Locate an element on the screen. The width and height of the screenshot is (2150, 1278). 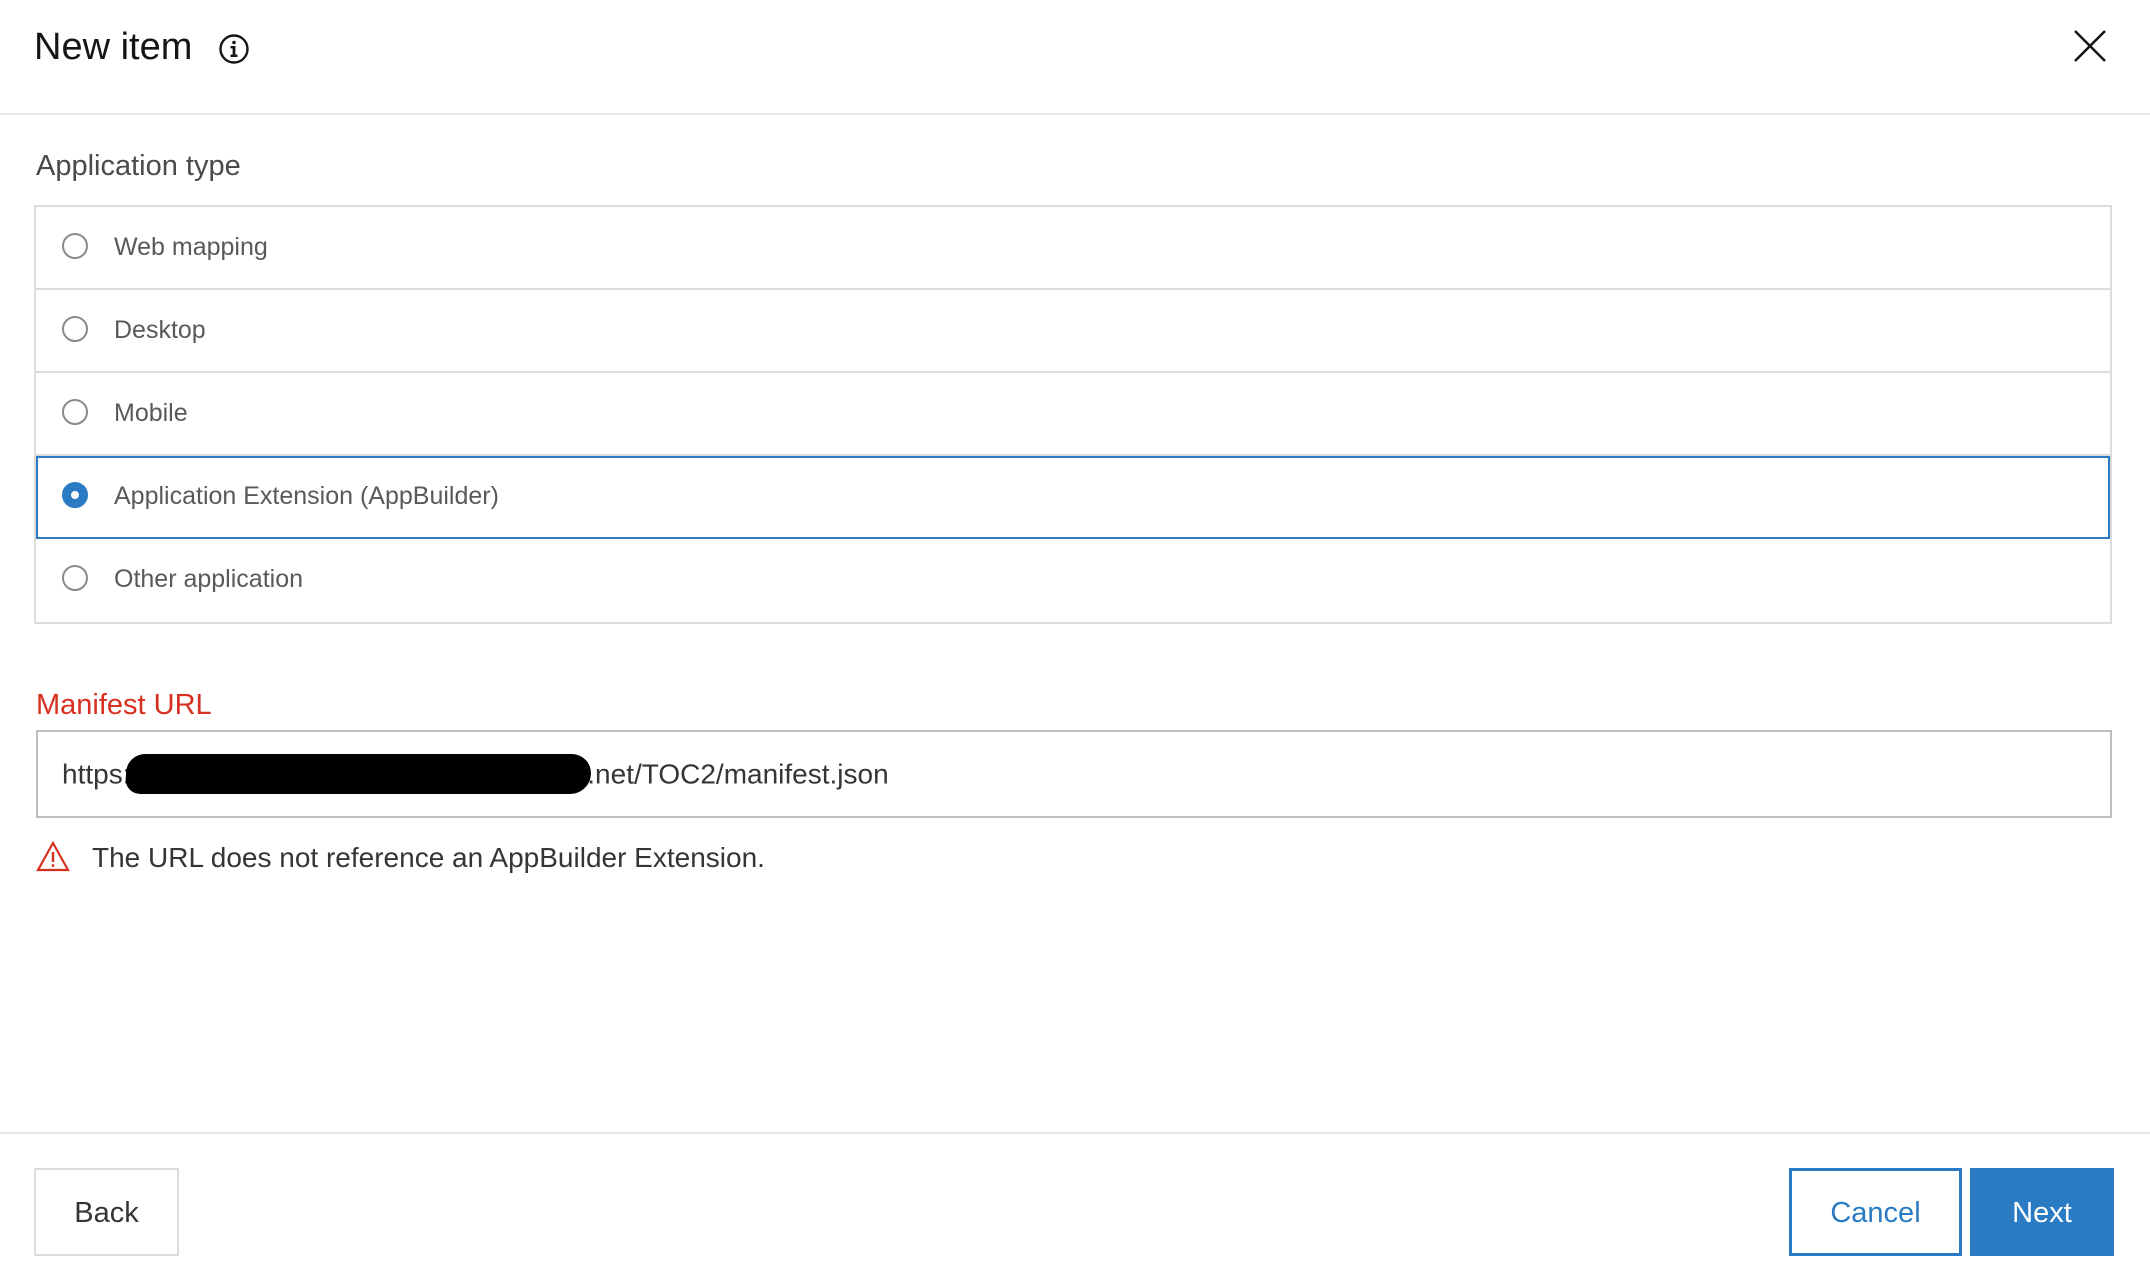
info-circle-icon is located at coordinates (234, 49).